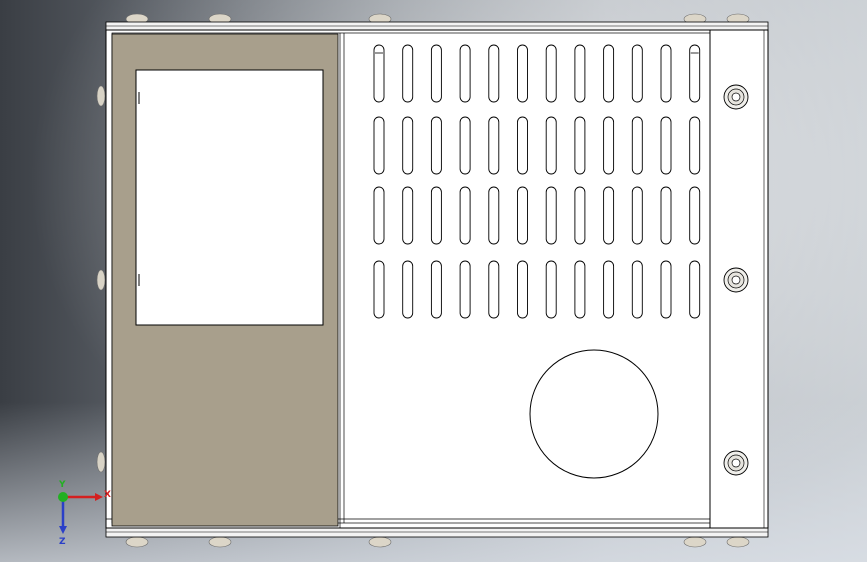 This screenshot has height=562, width=867. Describe the element at coordinates (99, 497) in the screenshot. I see `x-axis-arrowhead` at that location.